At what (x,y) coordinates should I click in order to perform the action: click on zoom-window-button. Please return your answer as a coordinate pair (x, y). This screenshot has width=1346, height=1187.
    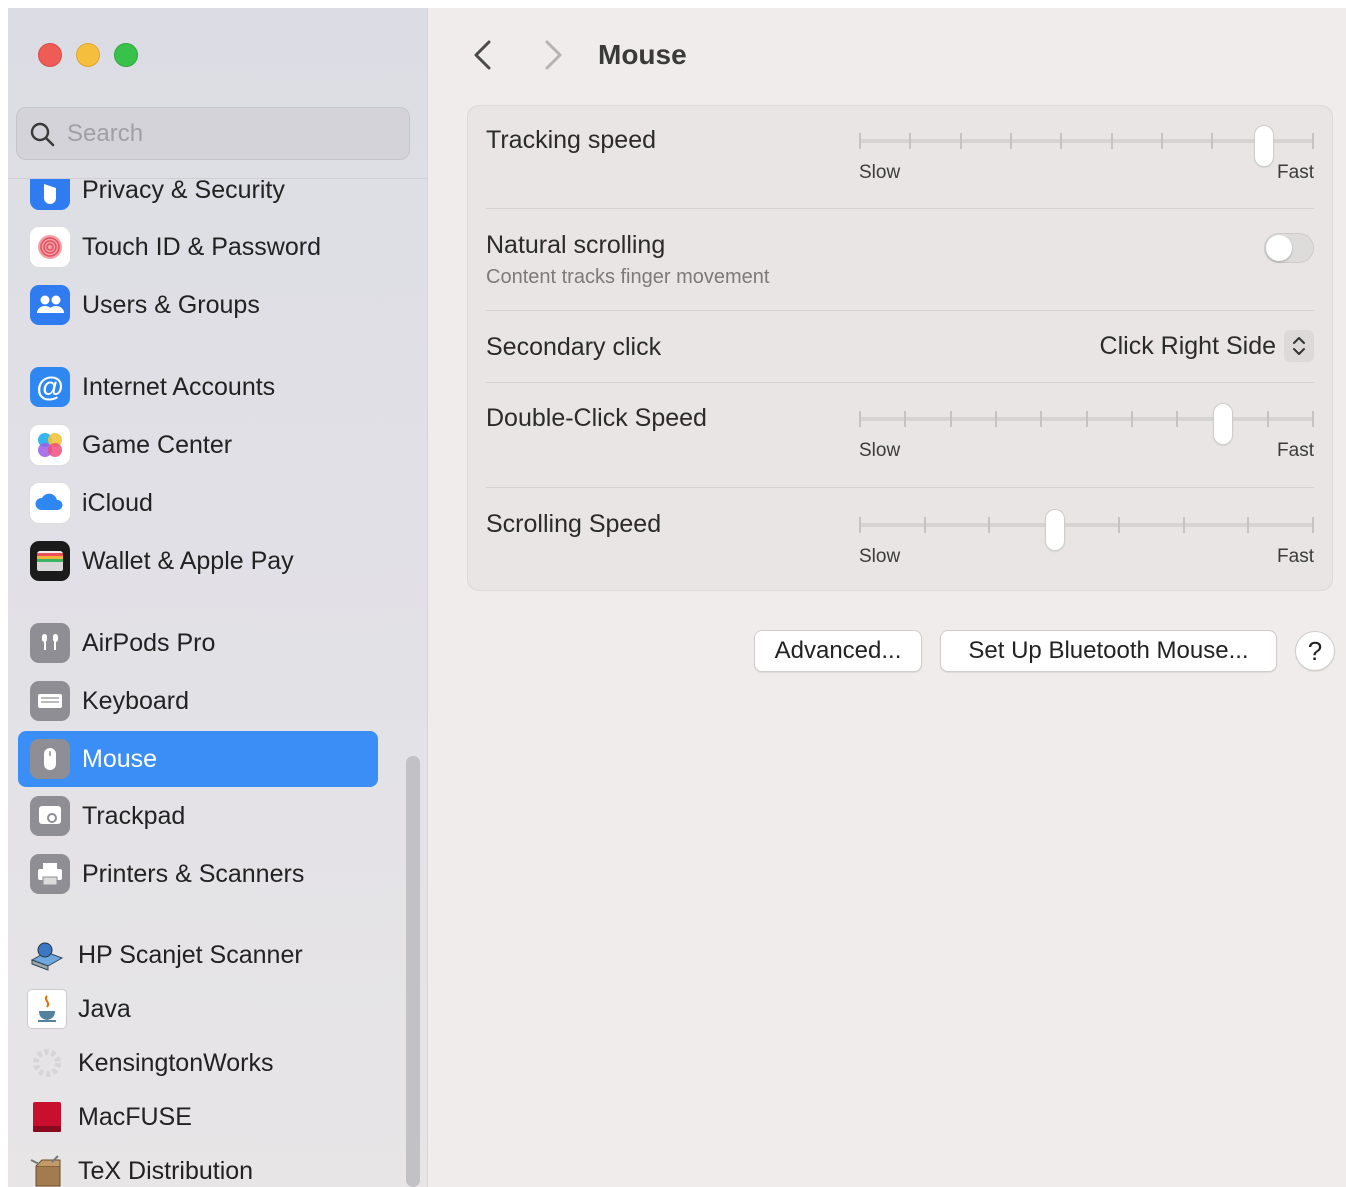
    Looking at the image, I should click on (126, 55).